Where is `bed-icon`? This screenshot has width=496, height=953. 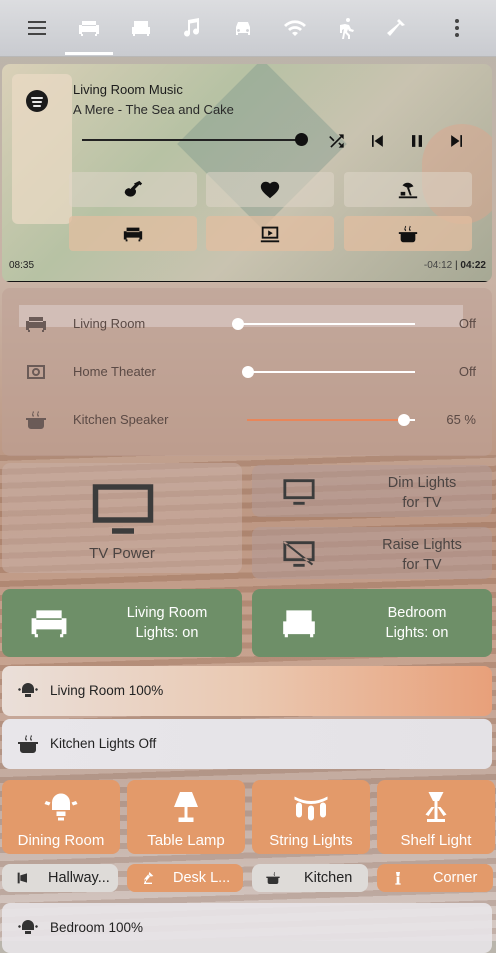 bed-icon is located at coordinates (299, 624).